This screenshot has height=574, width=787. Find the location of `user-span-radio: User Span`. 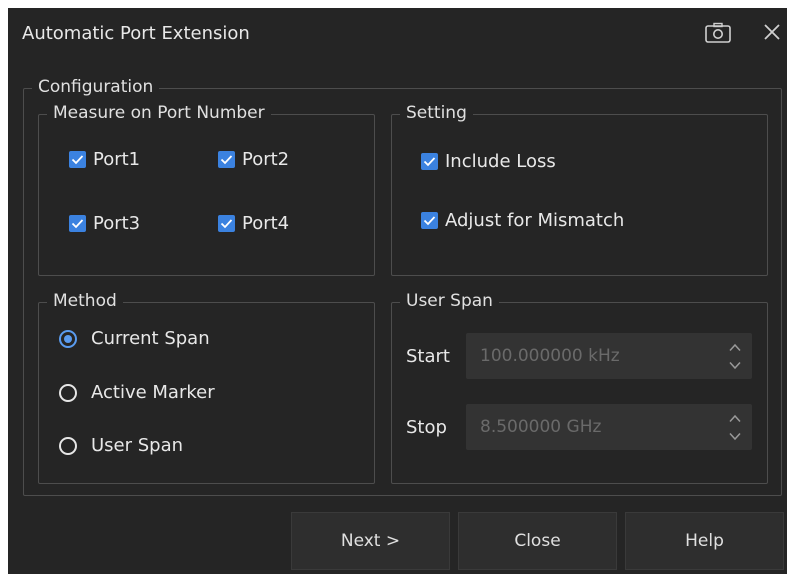

user-span-radio: User Span is located at coordinates (121, 445).